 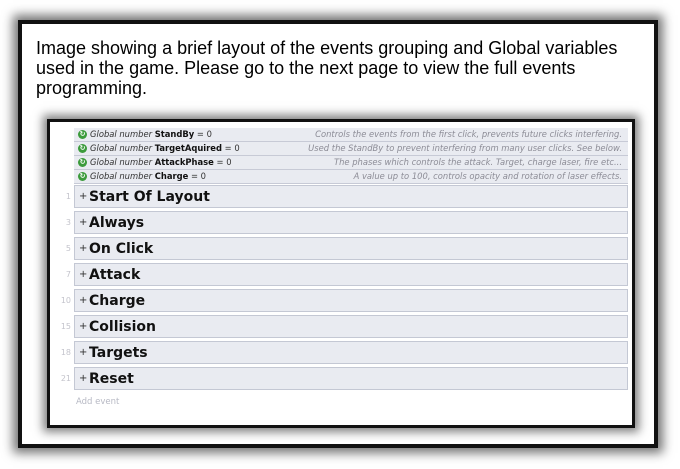 I want to click on event-group-start-of-layout: 1 + Start Of Layout, so click(x=347, y=196).